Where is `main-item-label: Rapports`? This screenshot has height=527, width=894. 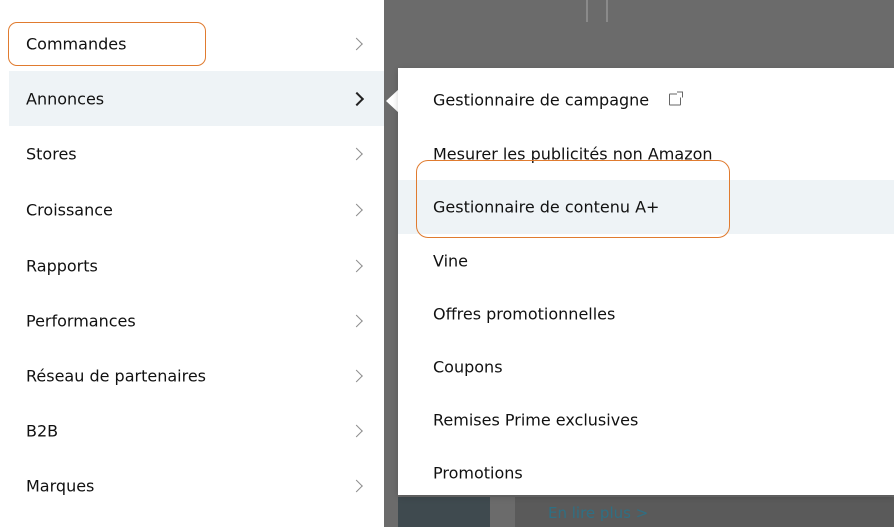
main-item-label: Rapports is located at coordinates (62, 265).